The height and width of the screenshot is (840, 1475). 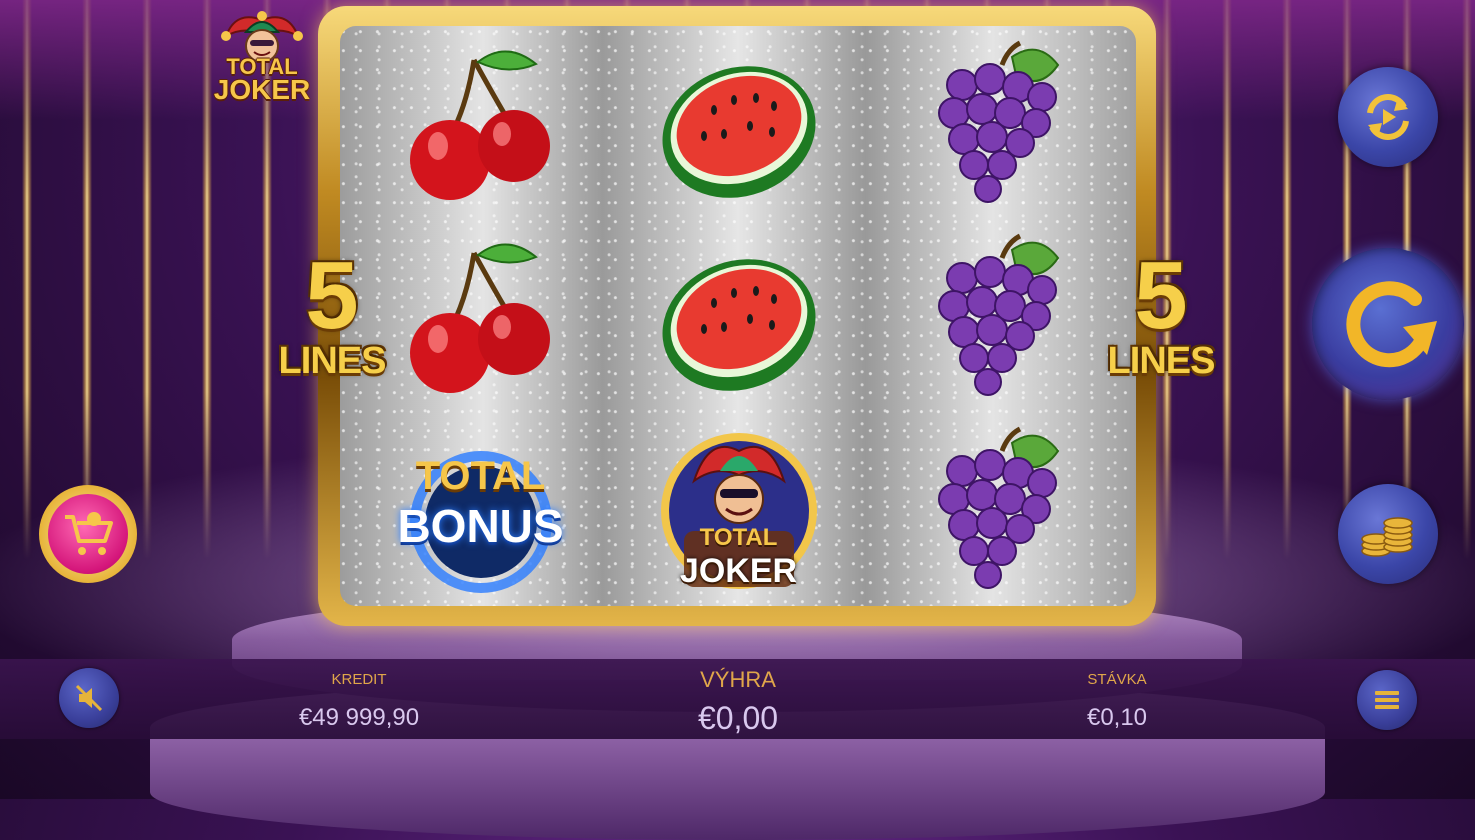 I want to click on spin-icon, so click(x=1391, y=324).